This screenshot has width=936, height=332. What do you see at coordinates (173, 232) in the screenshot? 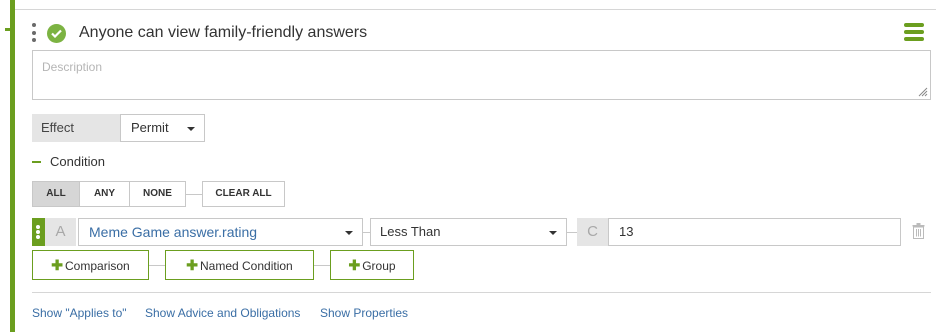
I see `attribute-selected-value: Meme Game answer.rating` at bounding box center [173, 232].